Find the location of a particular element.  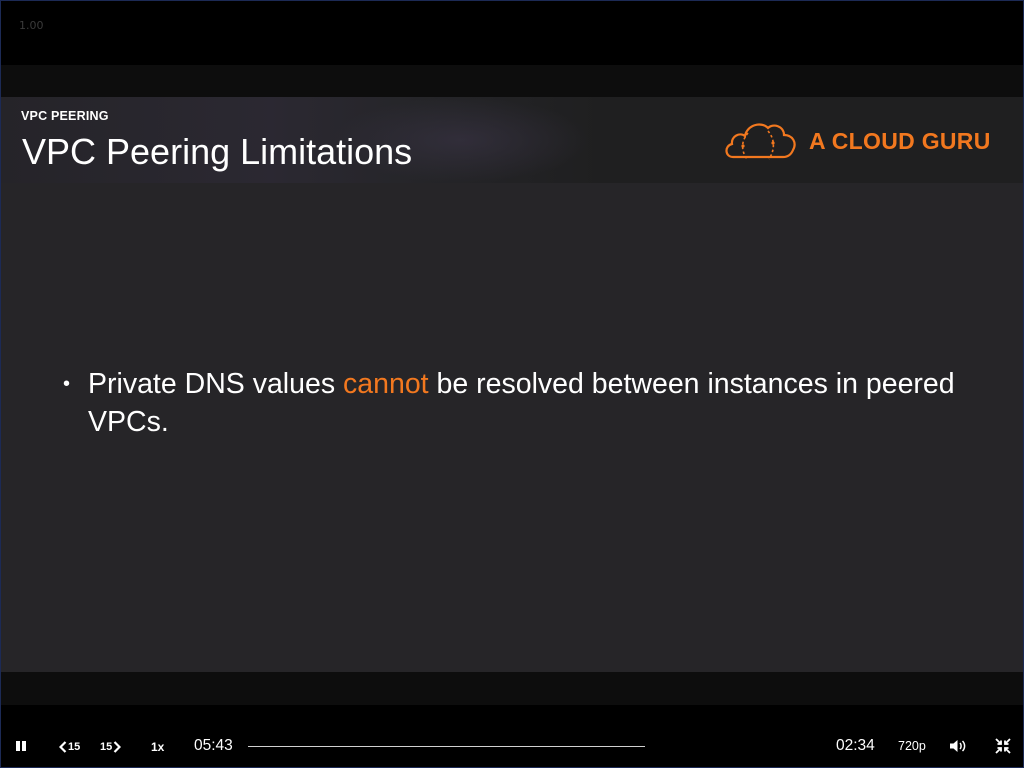

forward-15-label: 15 is located at coordinates (106, 747).